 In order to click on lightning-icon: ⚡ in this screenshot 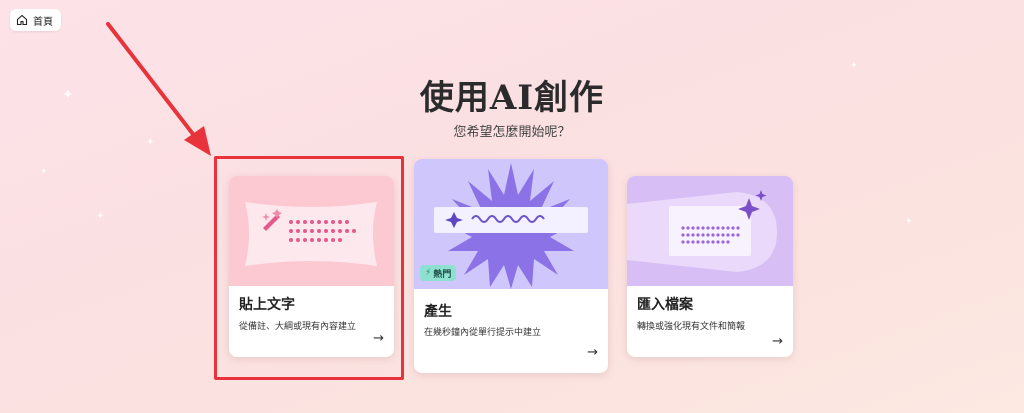, I will do `click(428, 273)`.